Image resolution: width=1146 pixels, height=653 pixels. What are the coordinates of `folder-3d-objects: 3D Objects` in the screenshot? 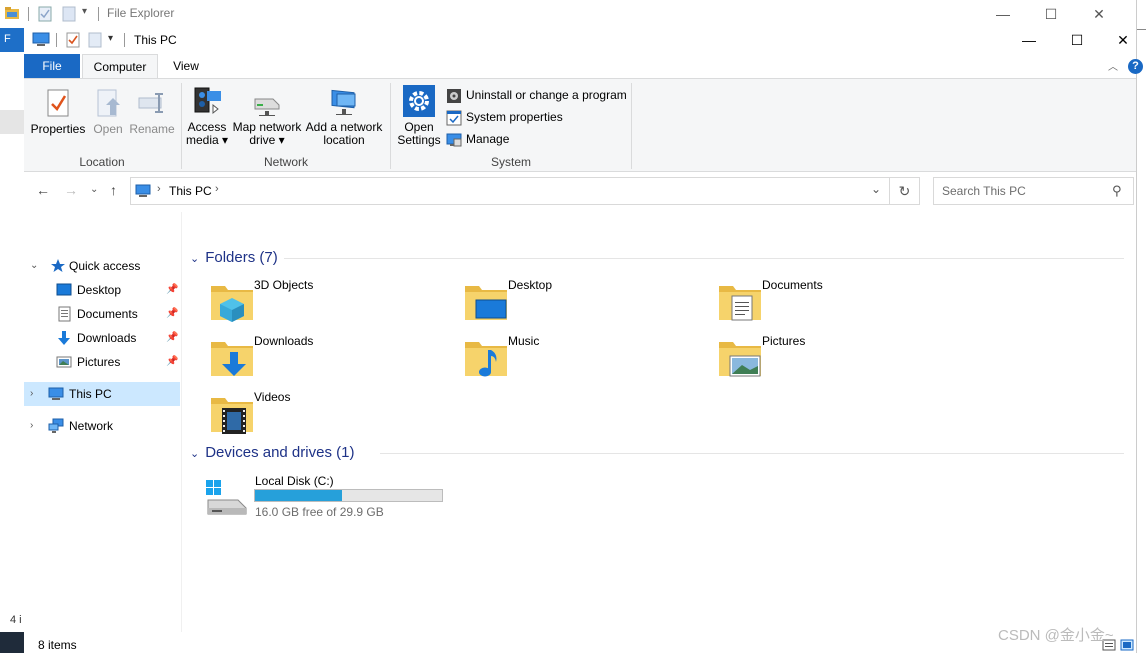 It's located at (333, 301).